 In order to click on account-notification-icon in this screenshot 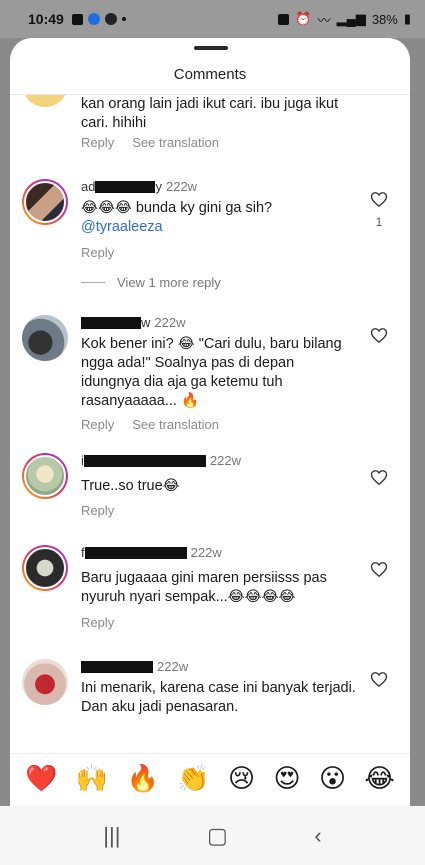, I will do `click(110, 19)`.